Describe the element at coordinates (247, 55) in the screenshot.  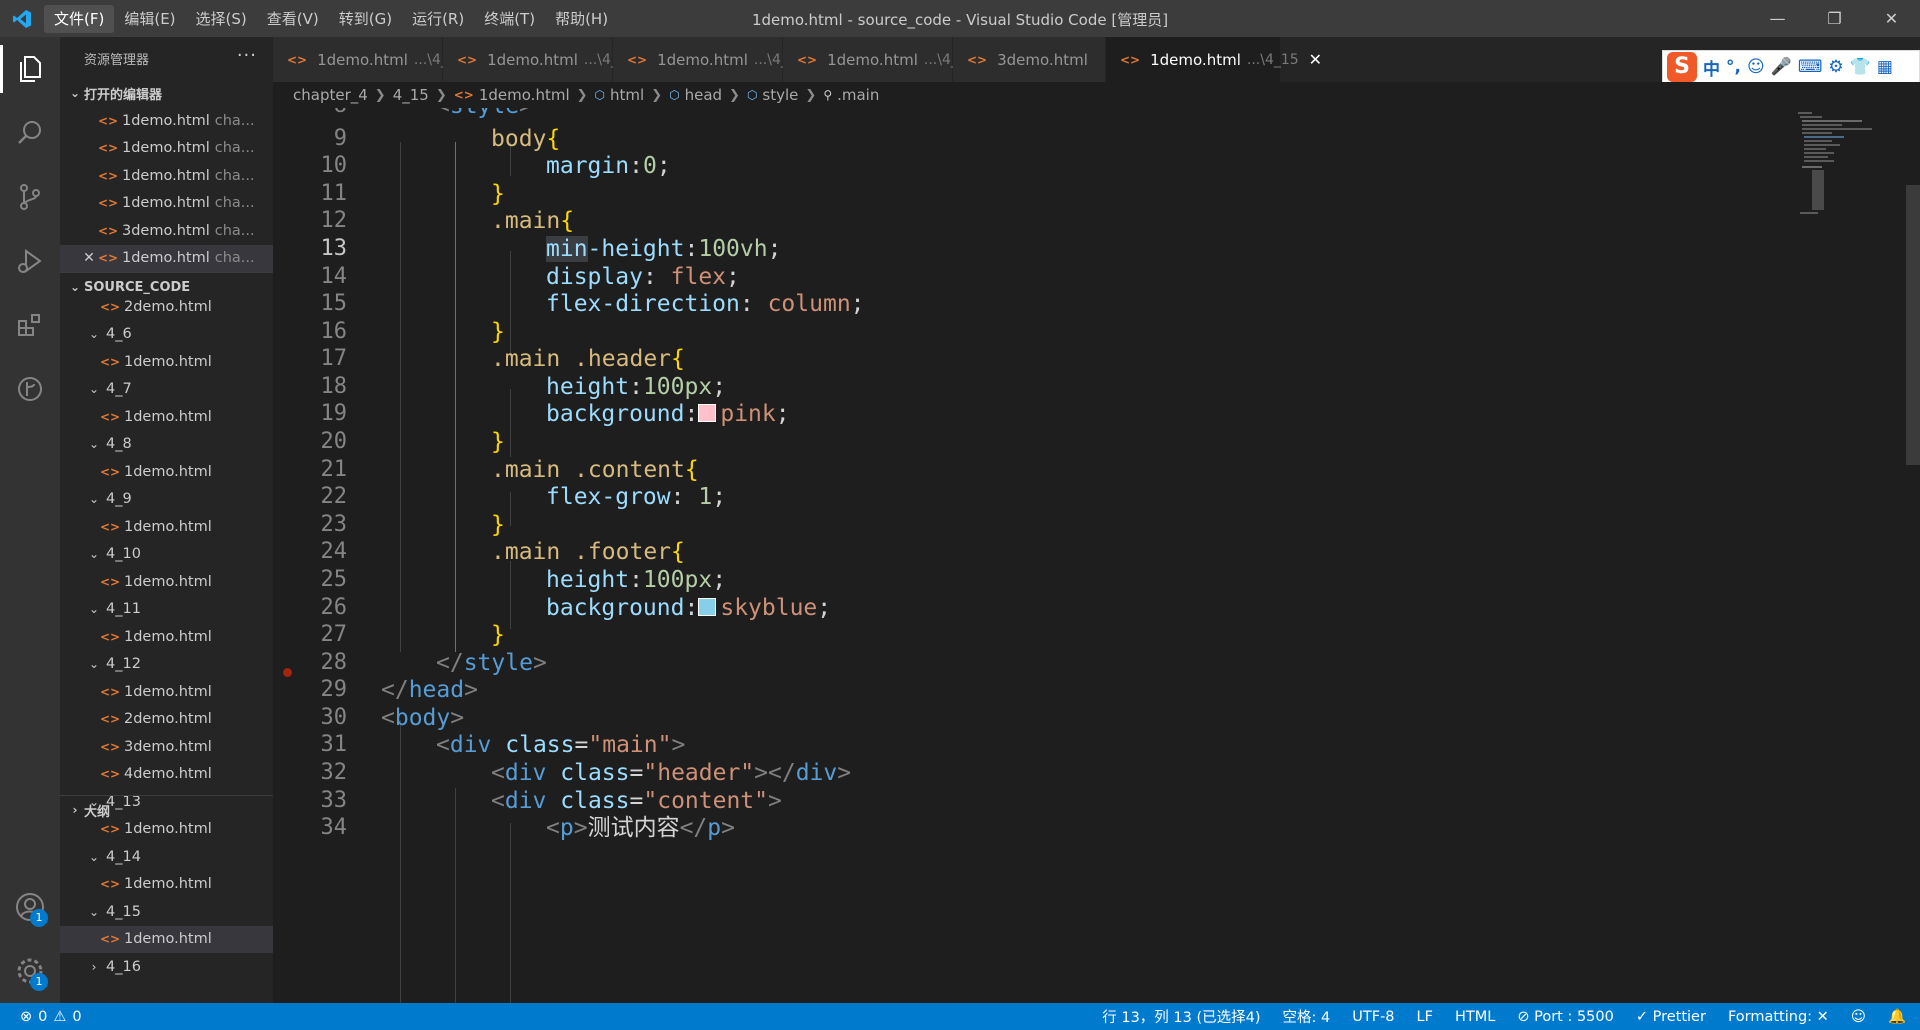
I see `more-actions-icon: ···` at that location.